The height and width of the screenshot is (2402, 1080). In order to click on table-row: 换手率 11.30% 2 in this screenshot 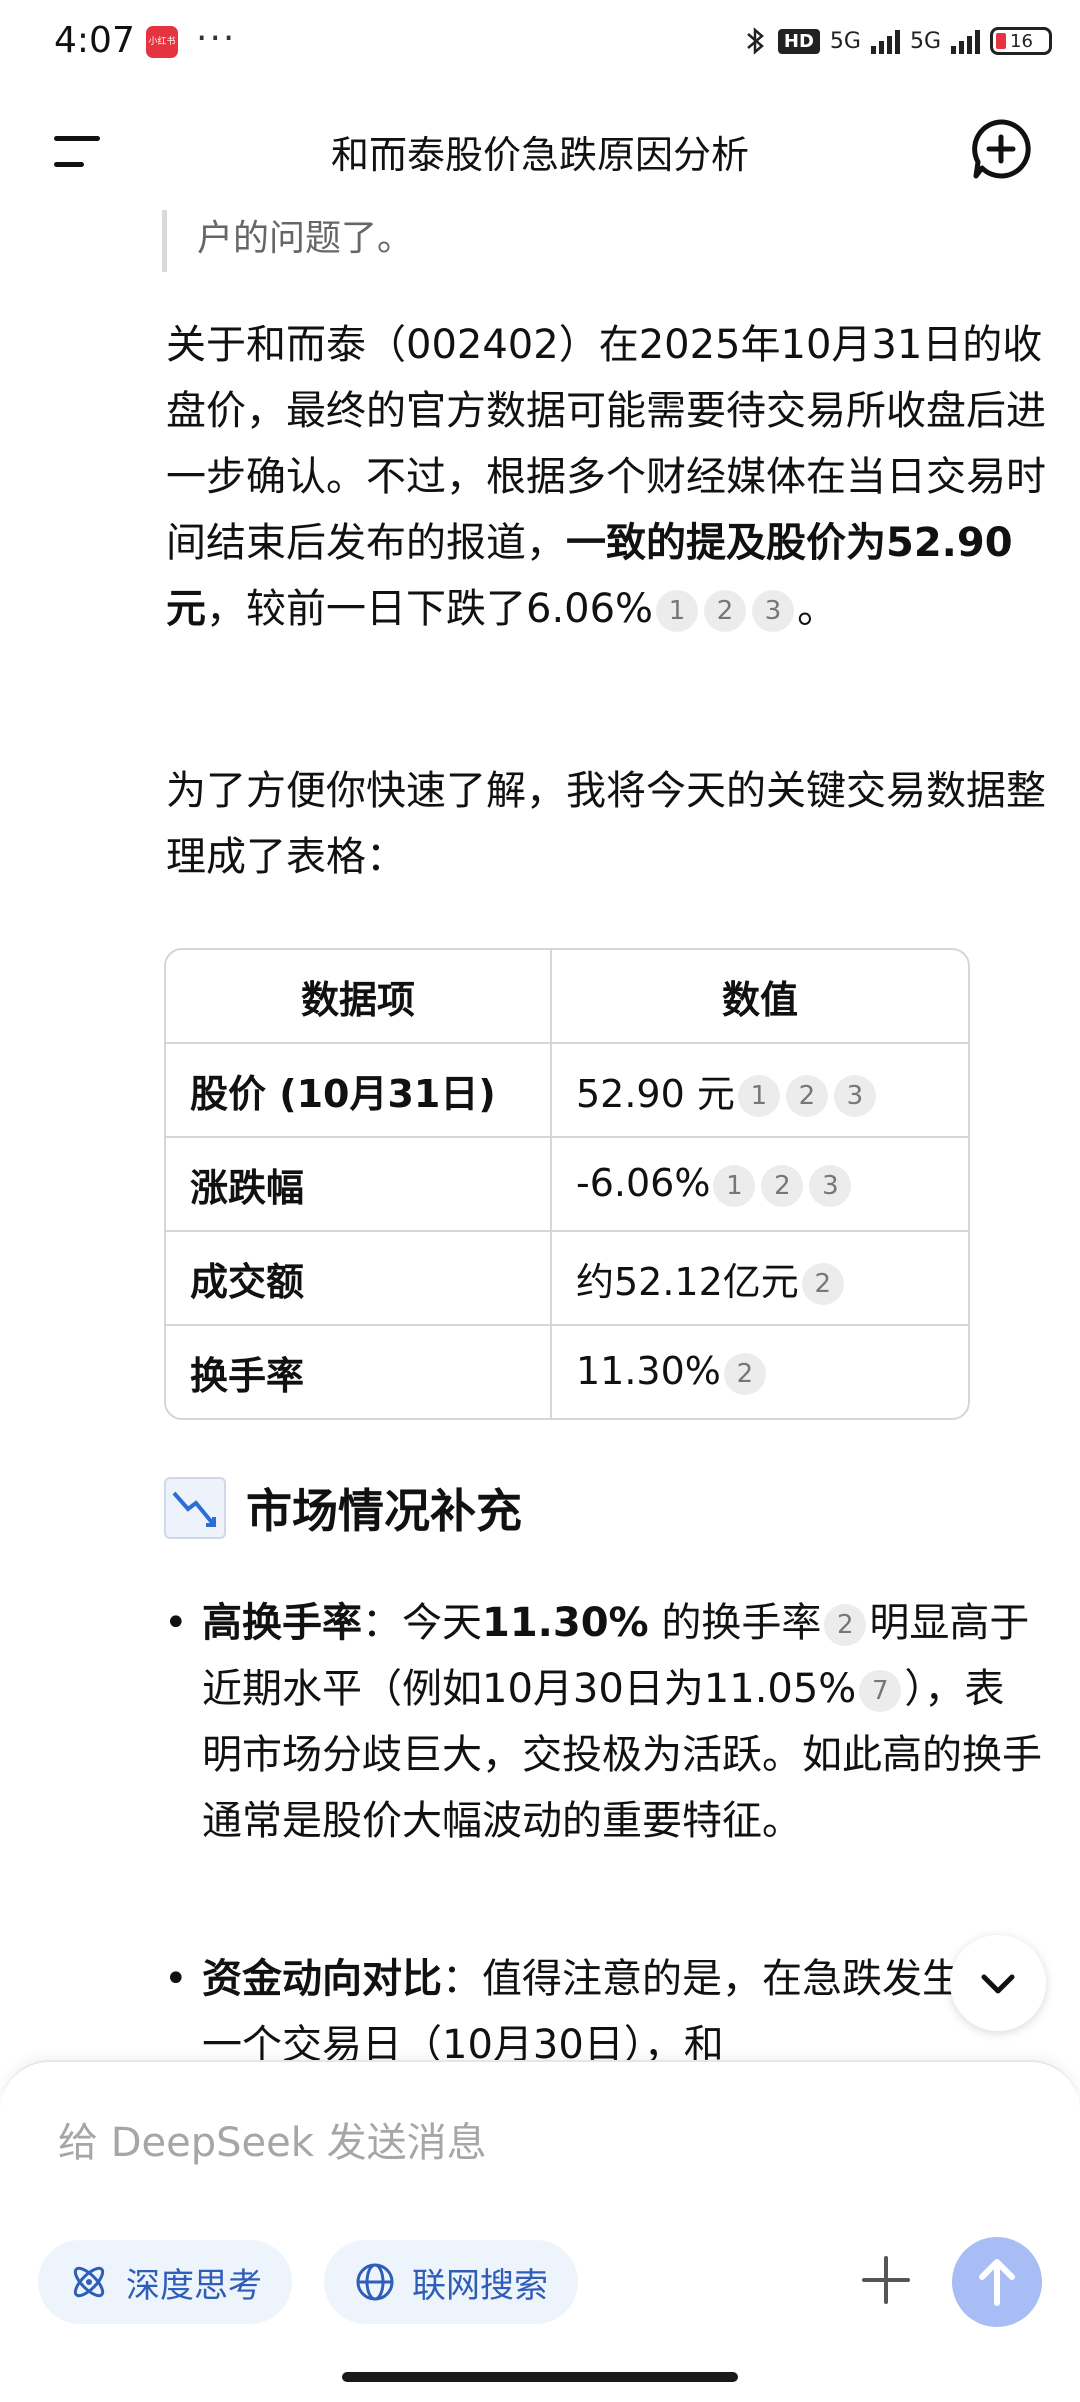, I will do `click(567, 1372)`.